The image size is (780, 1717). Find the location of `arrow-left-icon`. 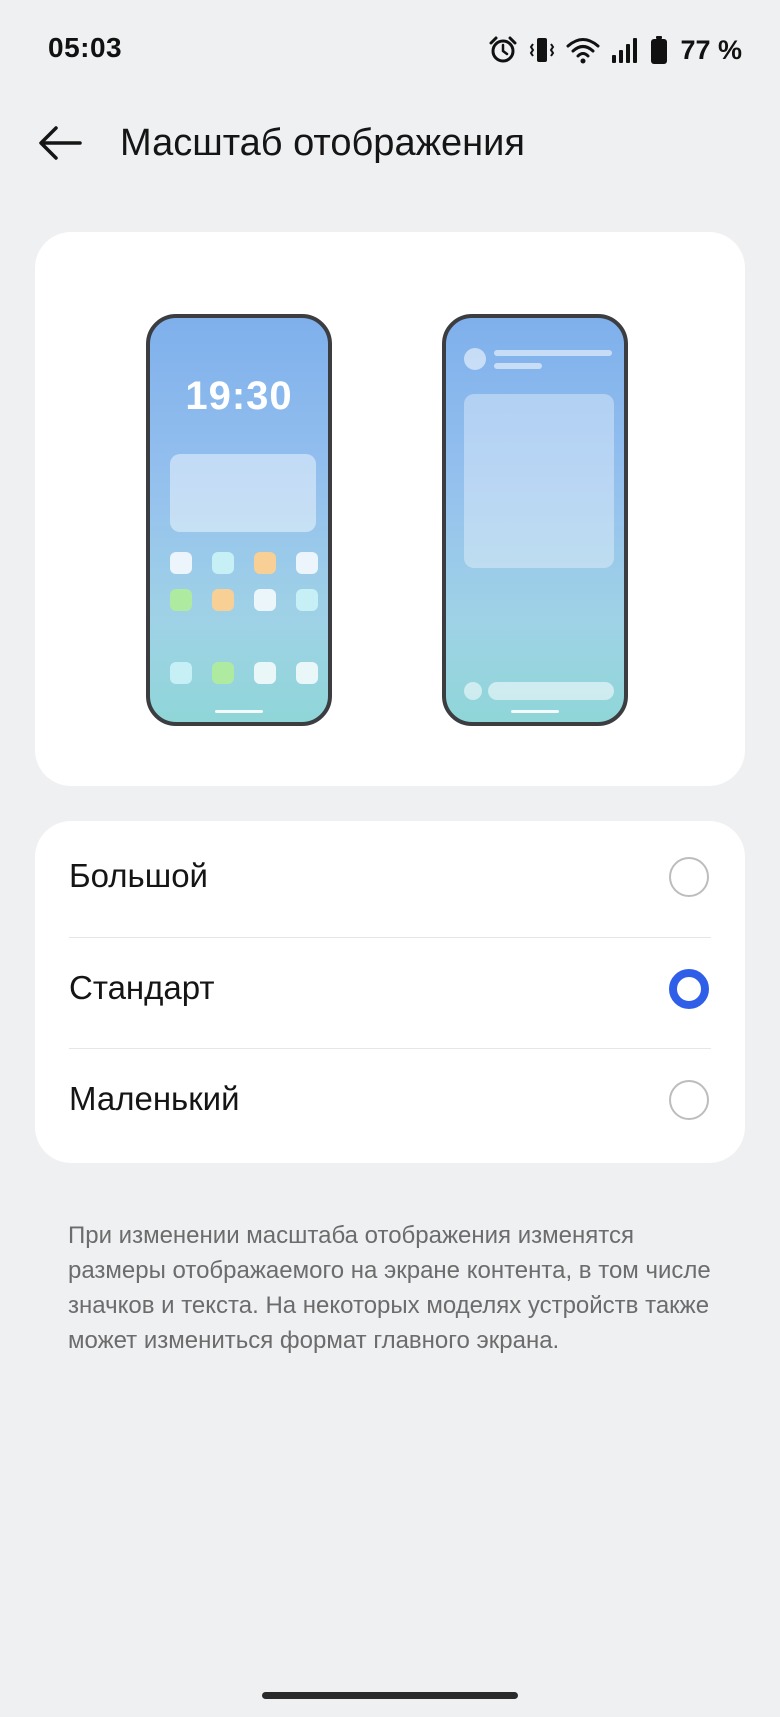

arrow-left-icon is located at coordinates (60, 145).